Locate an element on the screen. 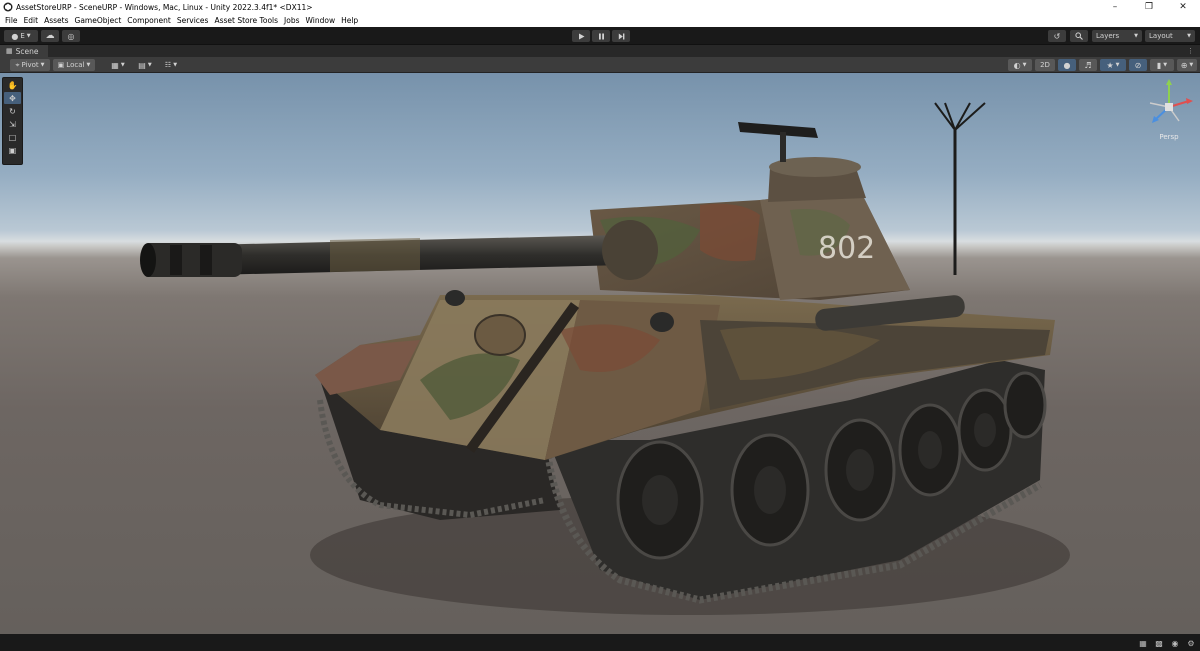 The width and height of the screenshot is (1200, 651). snap-icon: ▤ is located at coordinates (142, 65).